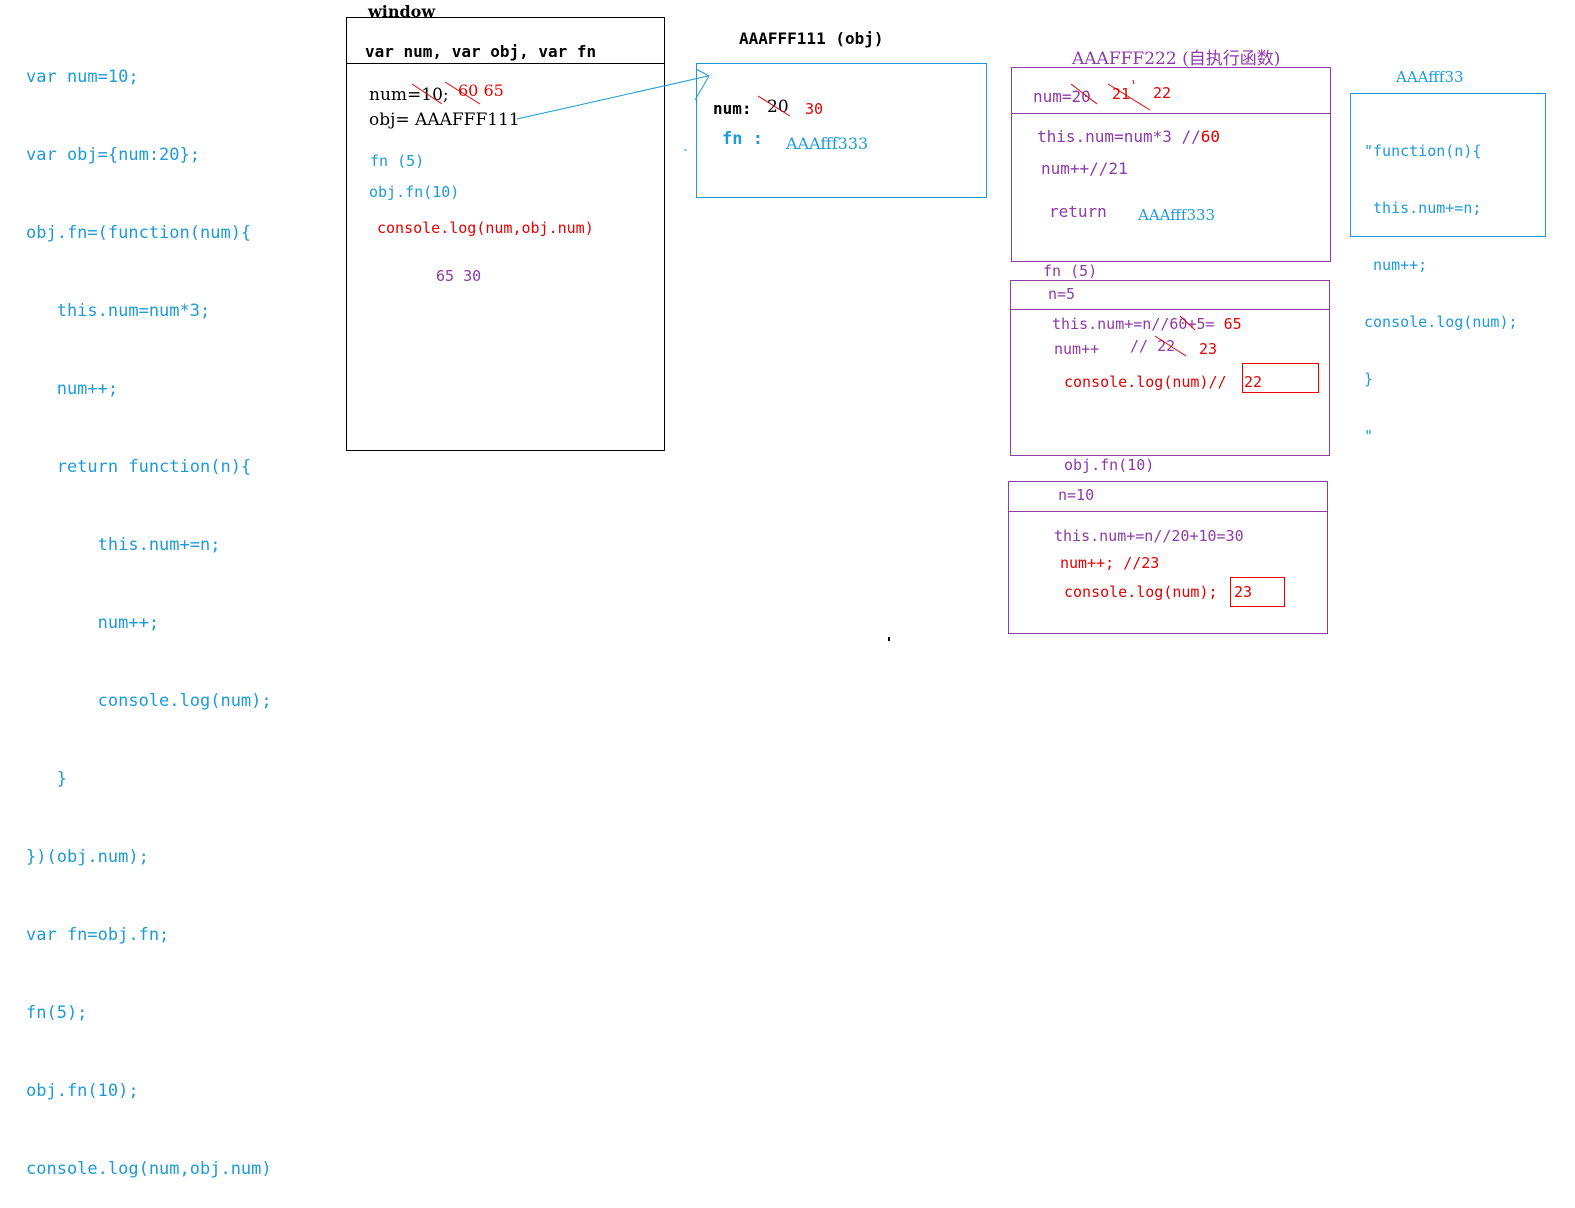  I want to click on window-call-fn5: fn (5), so click(397, 161).